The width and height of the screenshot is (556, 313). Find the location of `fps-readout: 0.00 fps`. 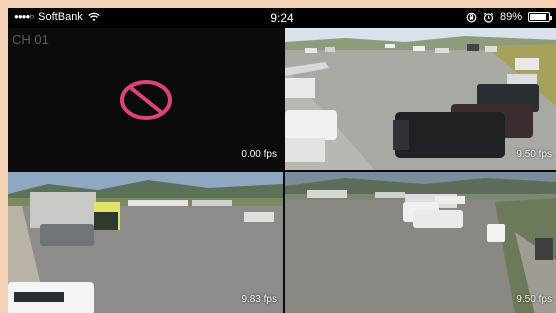

fps-readout: 0.00 fps is located at coordinates (259, 154).